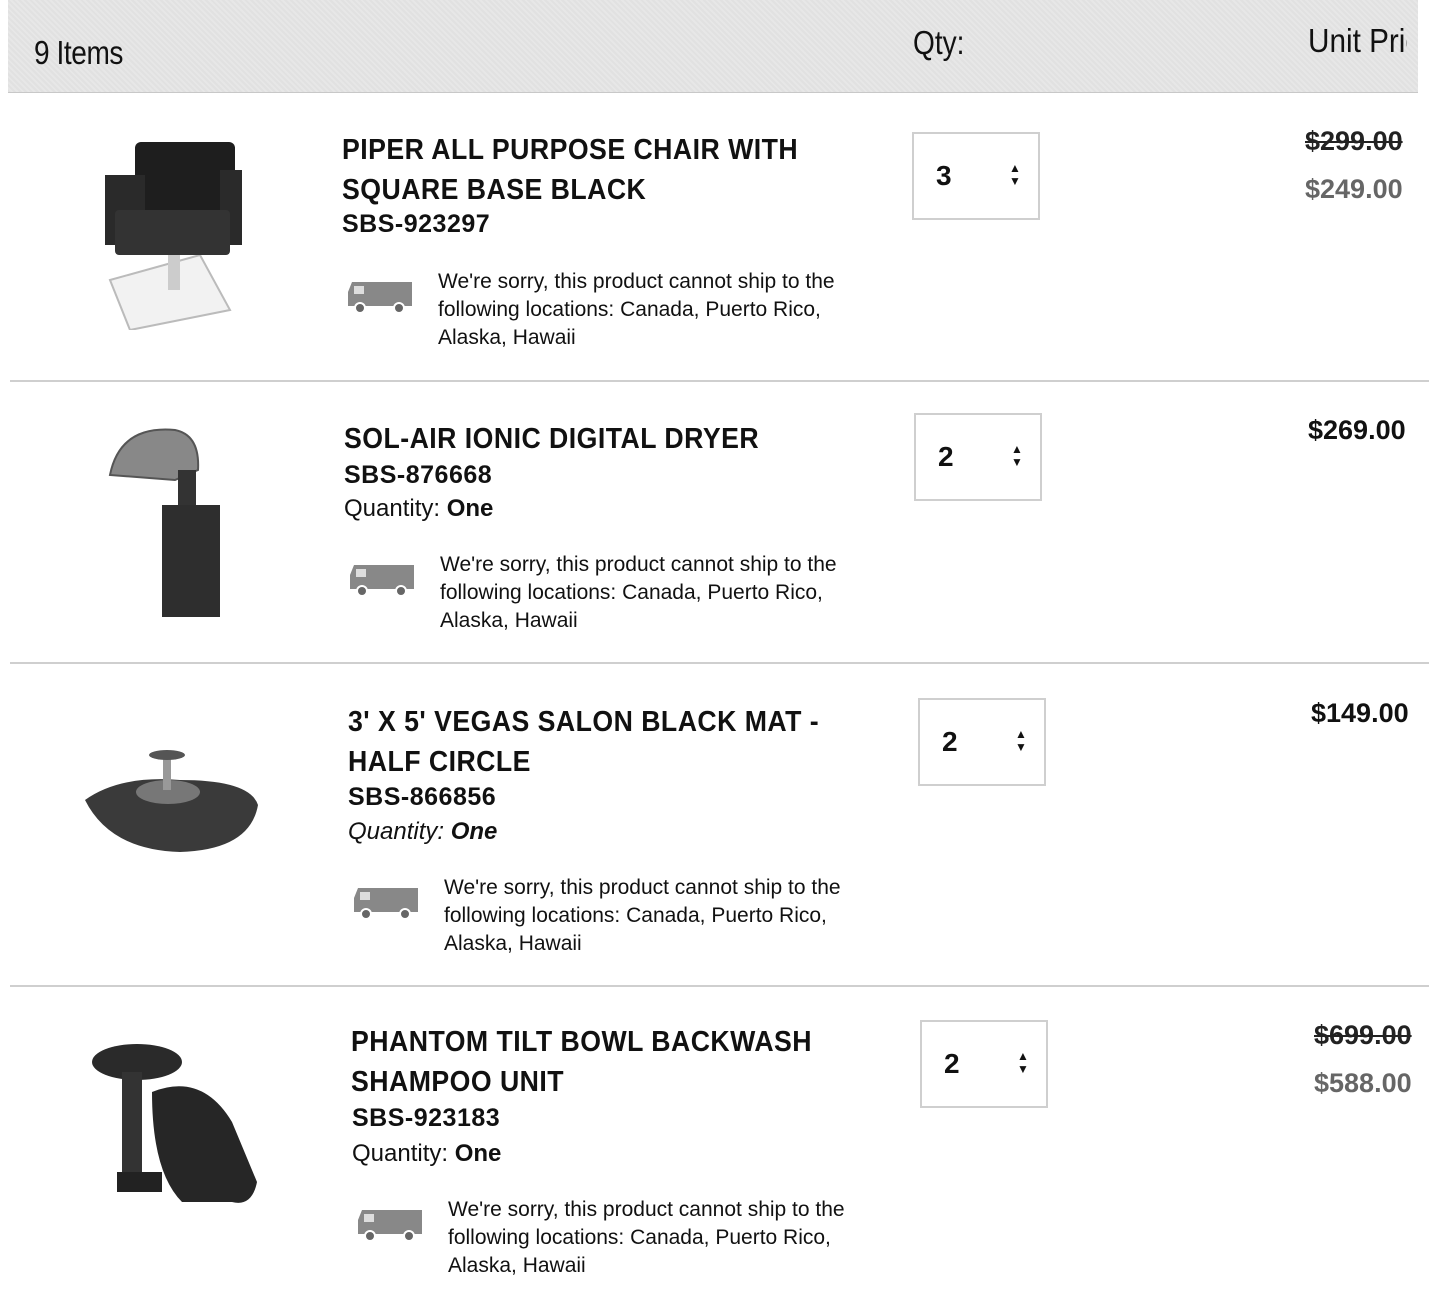  What do you see at coordinates (1354, 189) in the screenshot?
I see `sale-price: $249.00` at bounding box center [1354, 189].